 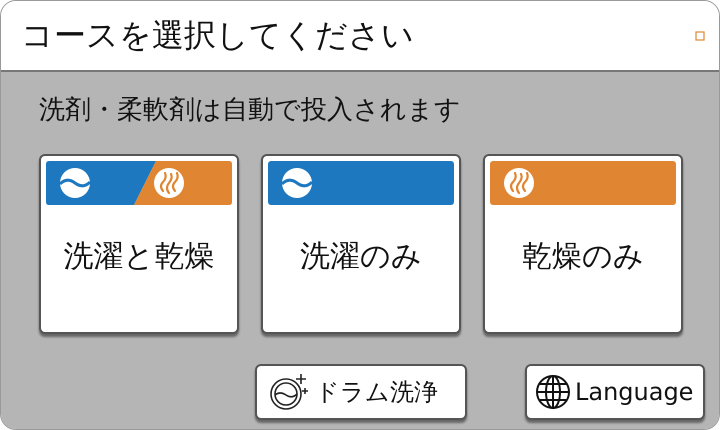 I want to click on notice-text: 洗剤・柔軟剤は自動で投入されます, so click(x=250, y=110).